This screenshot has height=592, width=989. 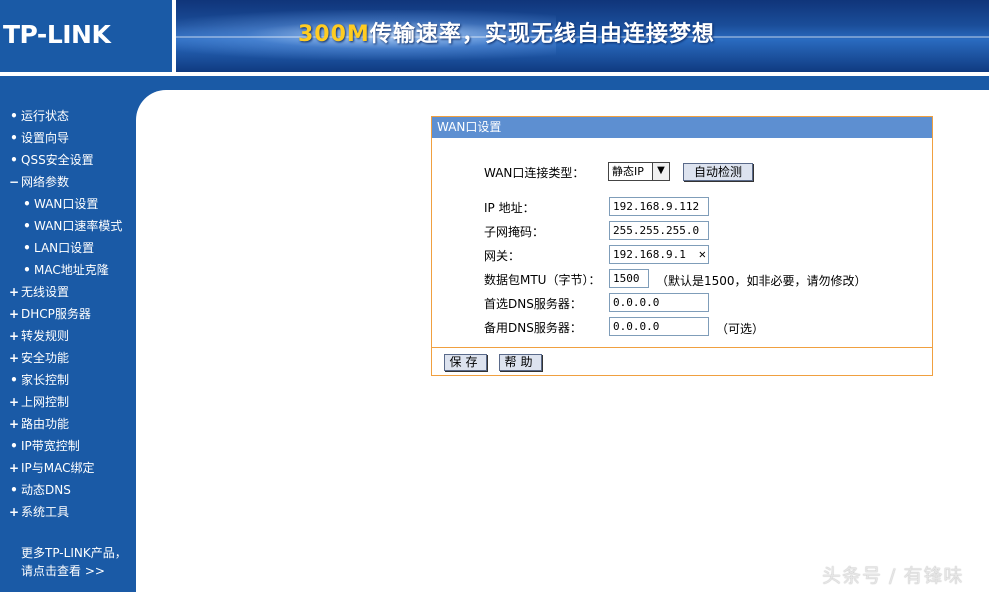 I want to click on secondary-dns-input: 0.0.0.0, so click(x=659, y=326).